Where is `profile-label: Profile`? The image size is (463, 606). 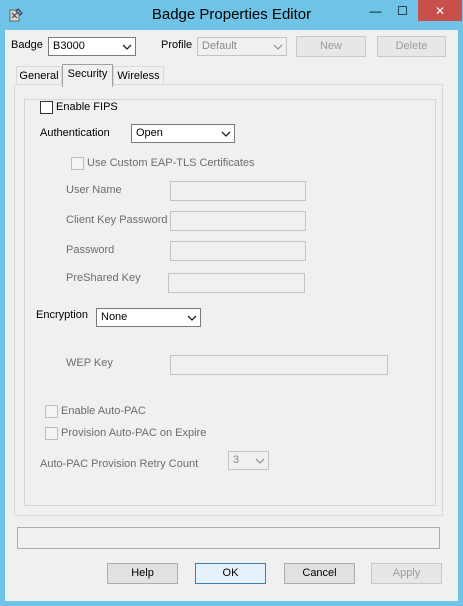
profile-label: Profile is located at coordinates (177, 45).